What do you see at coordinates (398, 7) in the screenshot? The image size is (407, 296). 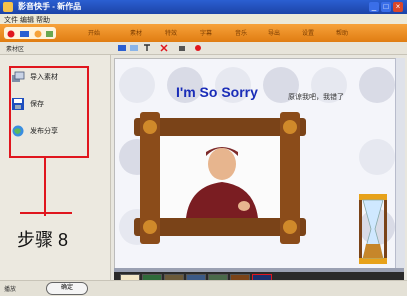 I see `close-button: ×` at bounding box center [398, 7].